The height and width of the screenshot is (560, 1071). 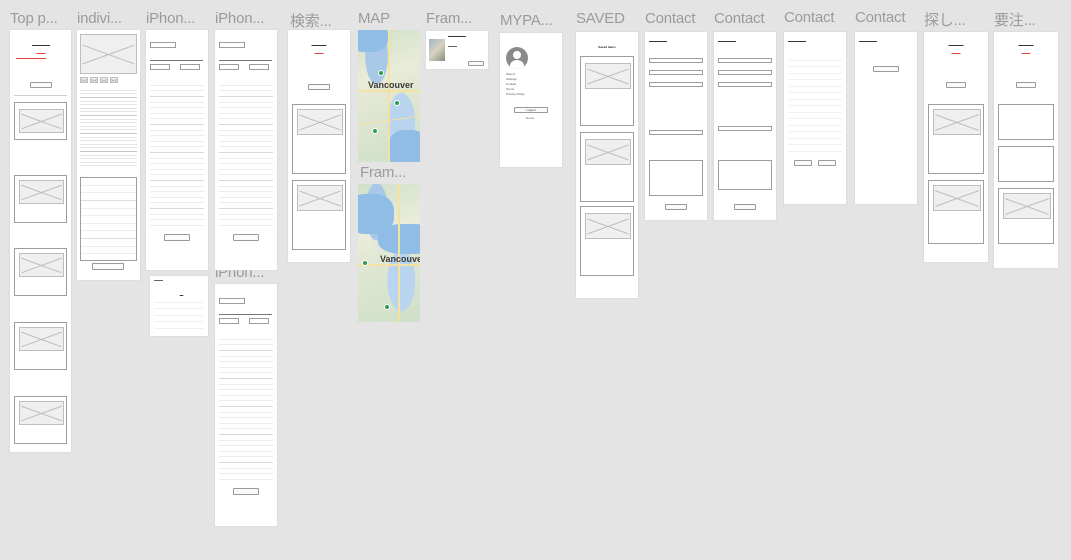 What do you see at coordinates (531, 110) in the screenshot?
I see `logout-button: Logout` at bounding box center [531, 110].